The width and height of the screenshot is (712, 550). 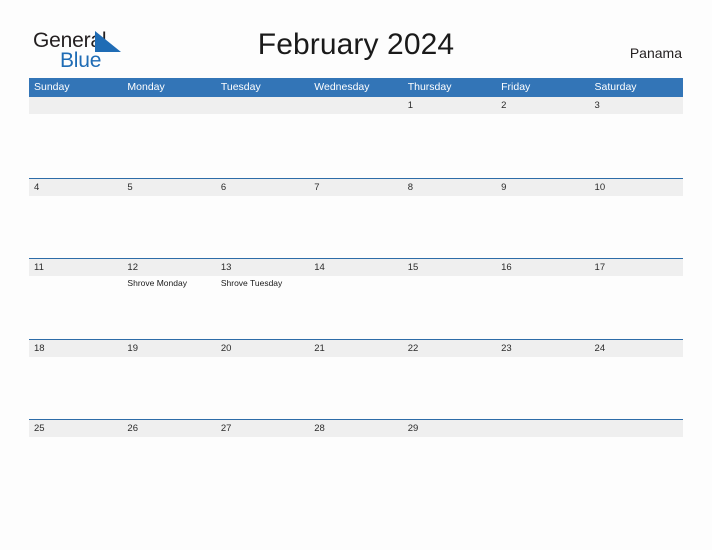 I want to click on country-label: Panama, so click(x=655, y=53).